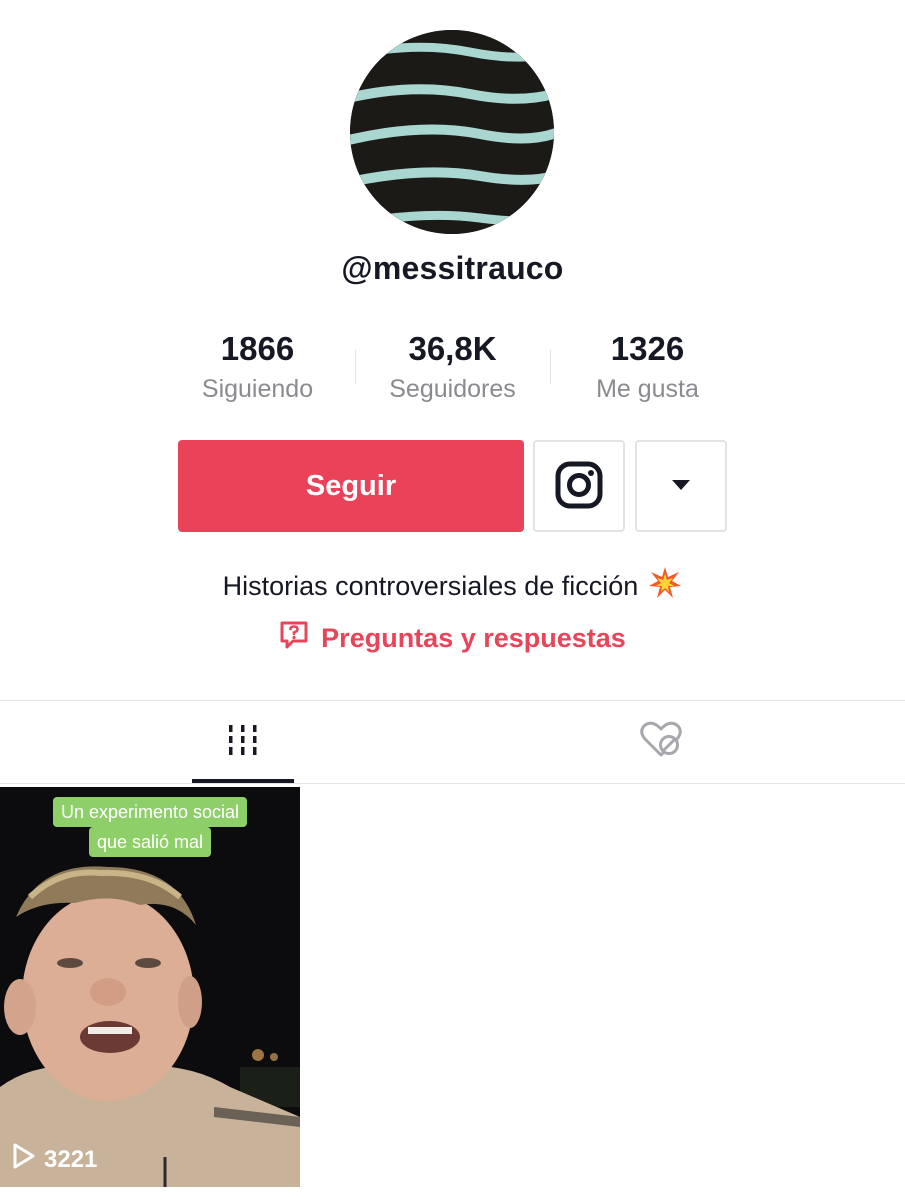  I want to click on tab-liked, so click(661, 742).